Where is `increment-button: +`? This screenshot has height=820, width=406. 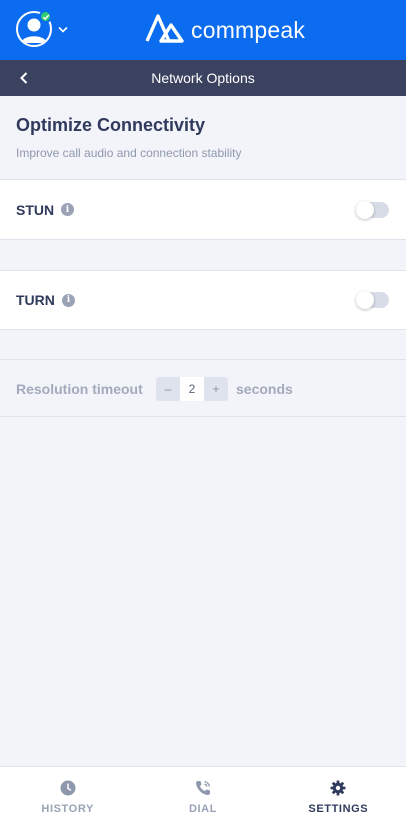
increment-button: + is located at coordinates (216, 389).